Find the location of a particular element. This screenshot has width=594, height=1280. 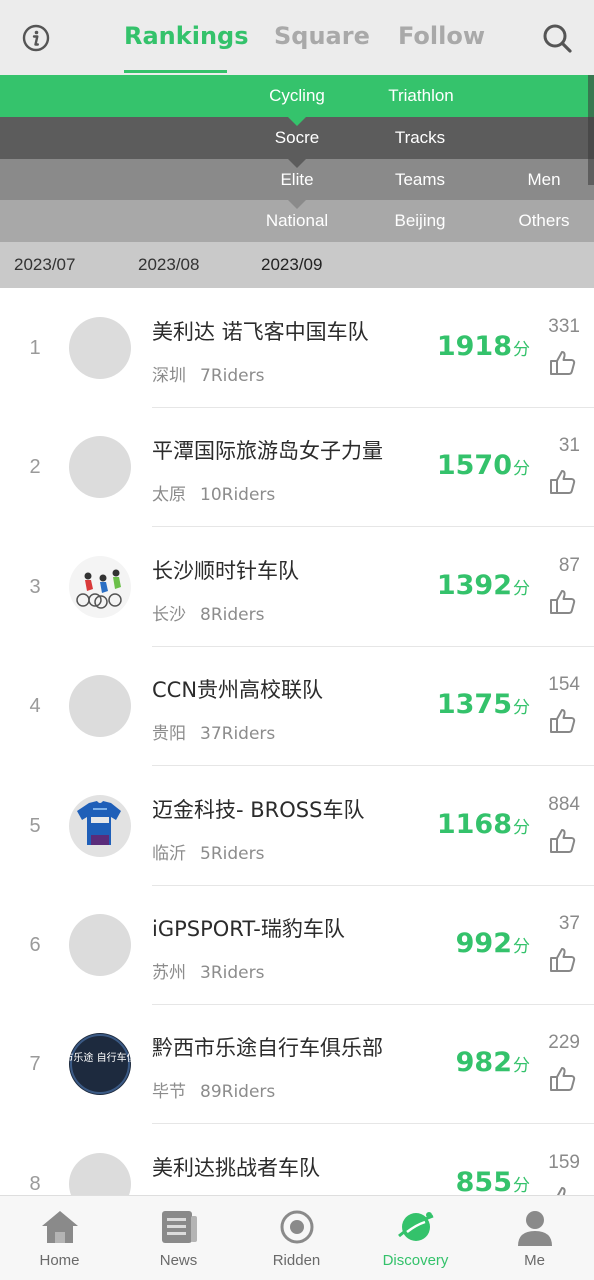

team-city: 毕节 is located at coordinates (169, 1092).